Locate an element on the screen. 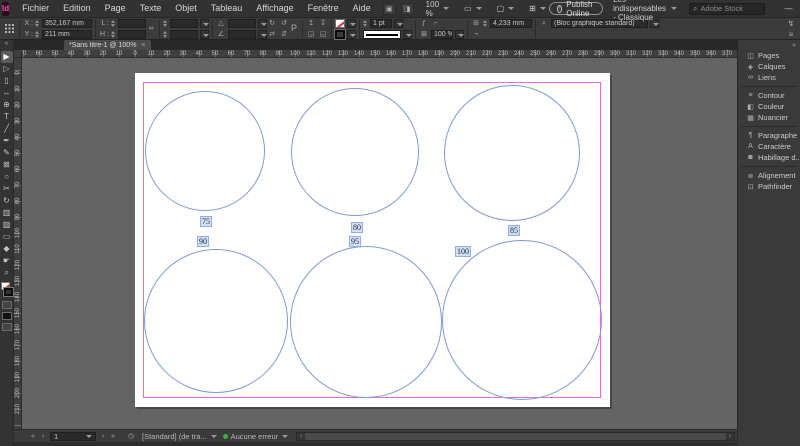 The width and height of the screenshot is (800, 446). effects-icon: ƒ is located at coordinates (424, 23).